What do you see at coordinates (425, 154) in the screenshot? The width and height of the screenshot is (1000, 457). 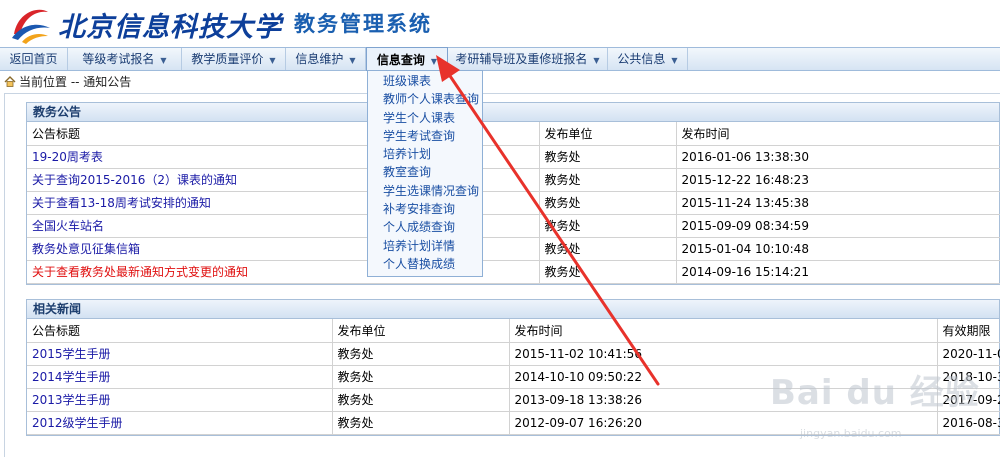 I see `menu-item-training-plan: 培养计划` at bounding box center [425, 154].